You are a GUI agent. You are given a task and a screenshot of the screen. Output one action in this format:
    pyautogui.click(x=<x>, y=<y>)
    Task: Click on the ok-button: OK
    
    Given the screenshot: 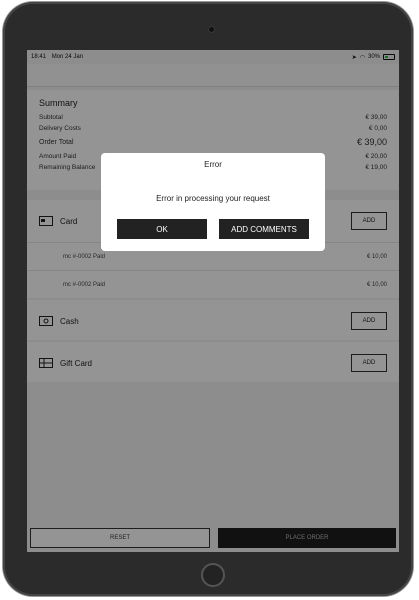 What is the action you would take?
    pyautogui.click(x=162, y=229)
    